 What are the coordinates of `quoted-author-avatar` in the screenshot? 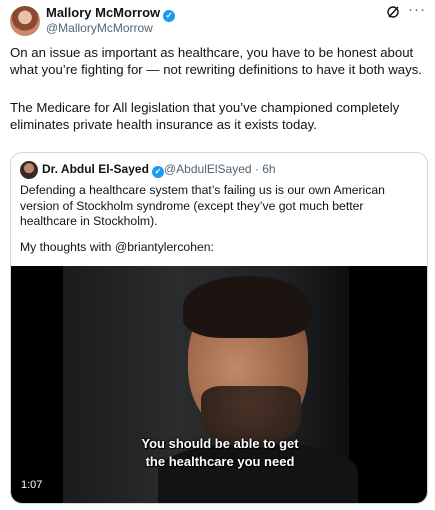 It's located at (29, 170).